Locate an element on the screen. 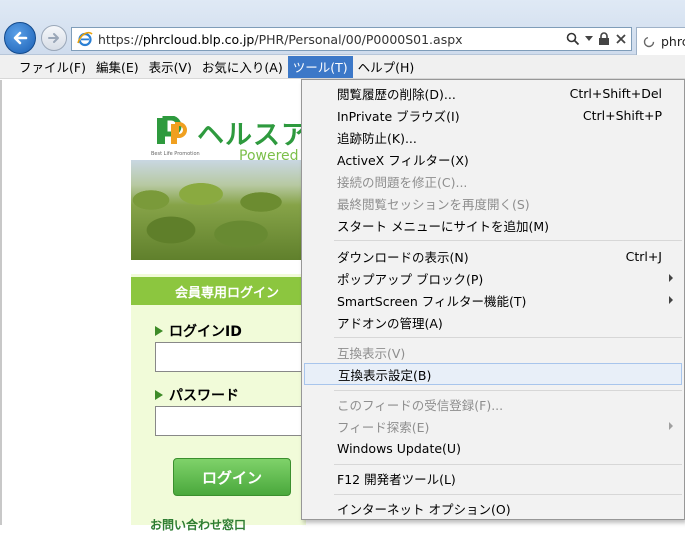  forward-arrow-icon is located at coordinates (53, 38).